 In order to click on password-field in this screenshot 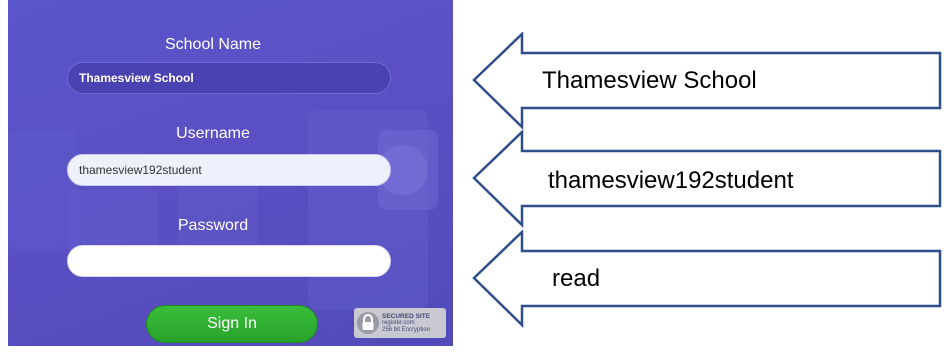, I will do `click(229, 261)`.